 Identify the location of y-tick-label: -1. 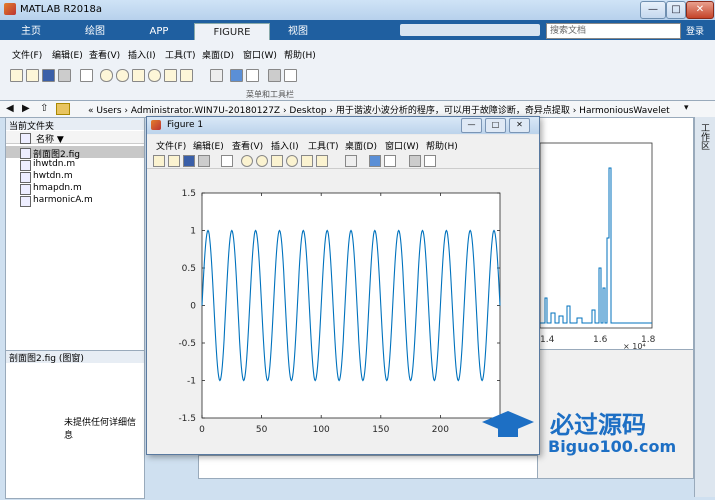
(191, 382).